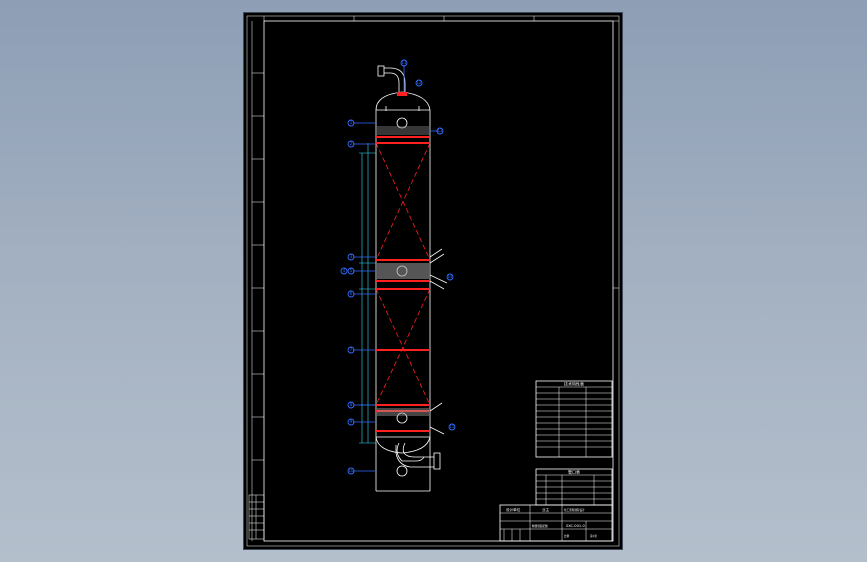 Image resolution: width=867 pixels, height=562 pixels. I want to click on svg-text: 9, so click(351, 421).